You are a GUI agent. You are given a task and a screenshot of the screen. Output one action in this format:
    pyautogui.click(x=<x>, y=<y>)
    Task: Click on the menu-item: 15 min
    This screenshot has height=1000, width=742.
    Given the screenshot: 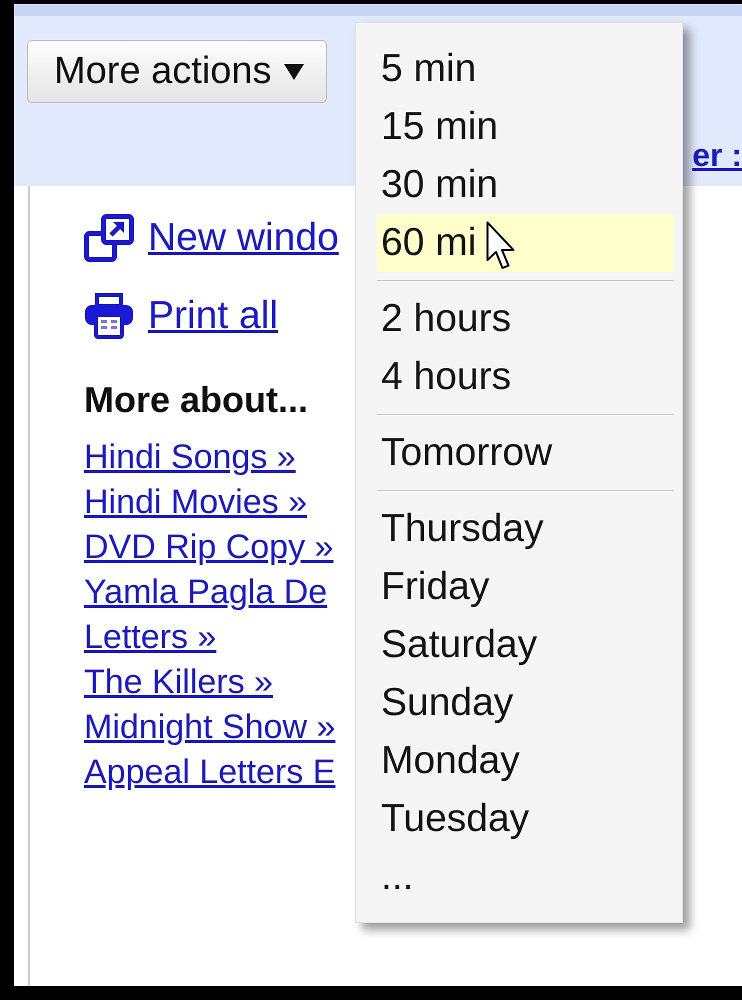 What is the action you would take?
    pyautogui.click(x=525, y=127)
    